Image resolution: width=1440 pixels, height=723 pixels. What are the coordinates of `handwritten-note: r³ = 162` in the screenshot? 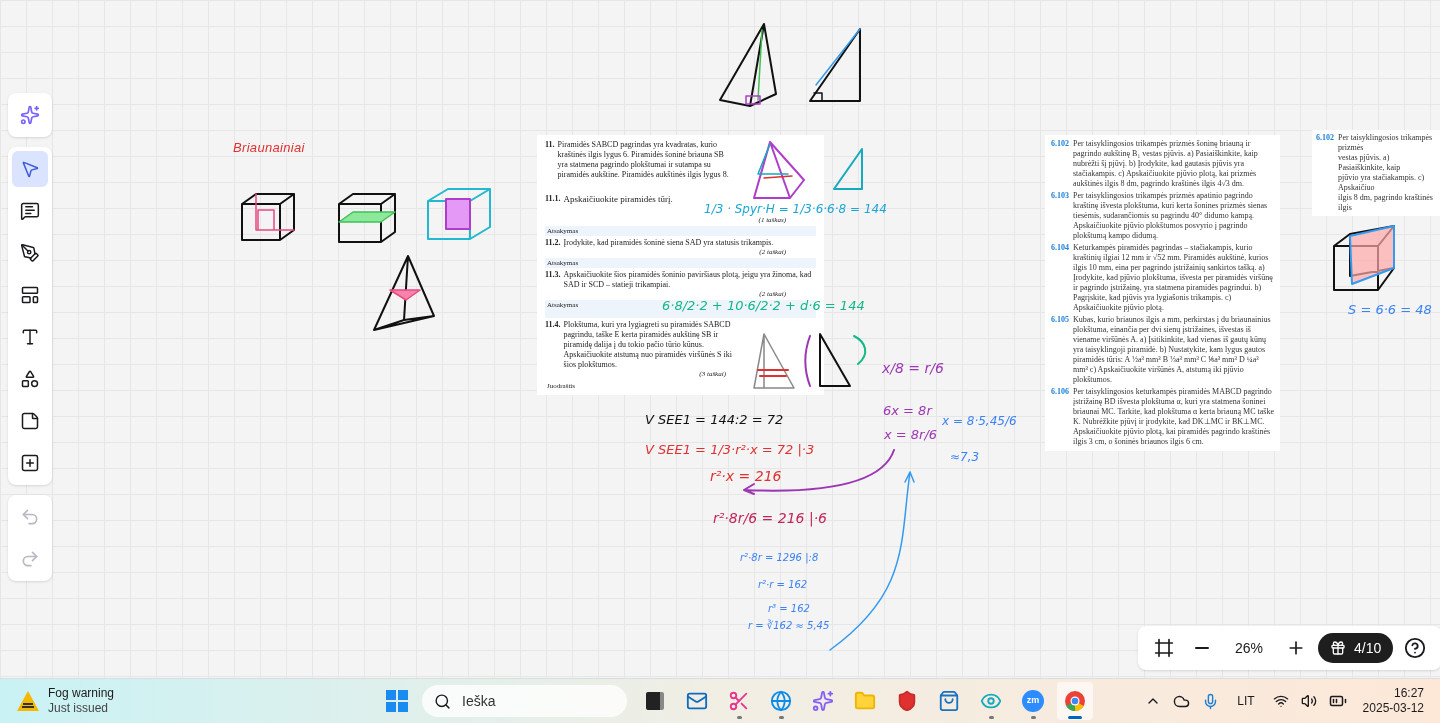 It's located at (789, 609).